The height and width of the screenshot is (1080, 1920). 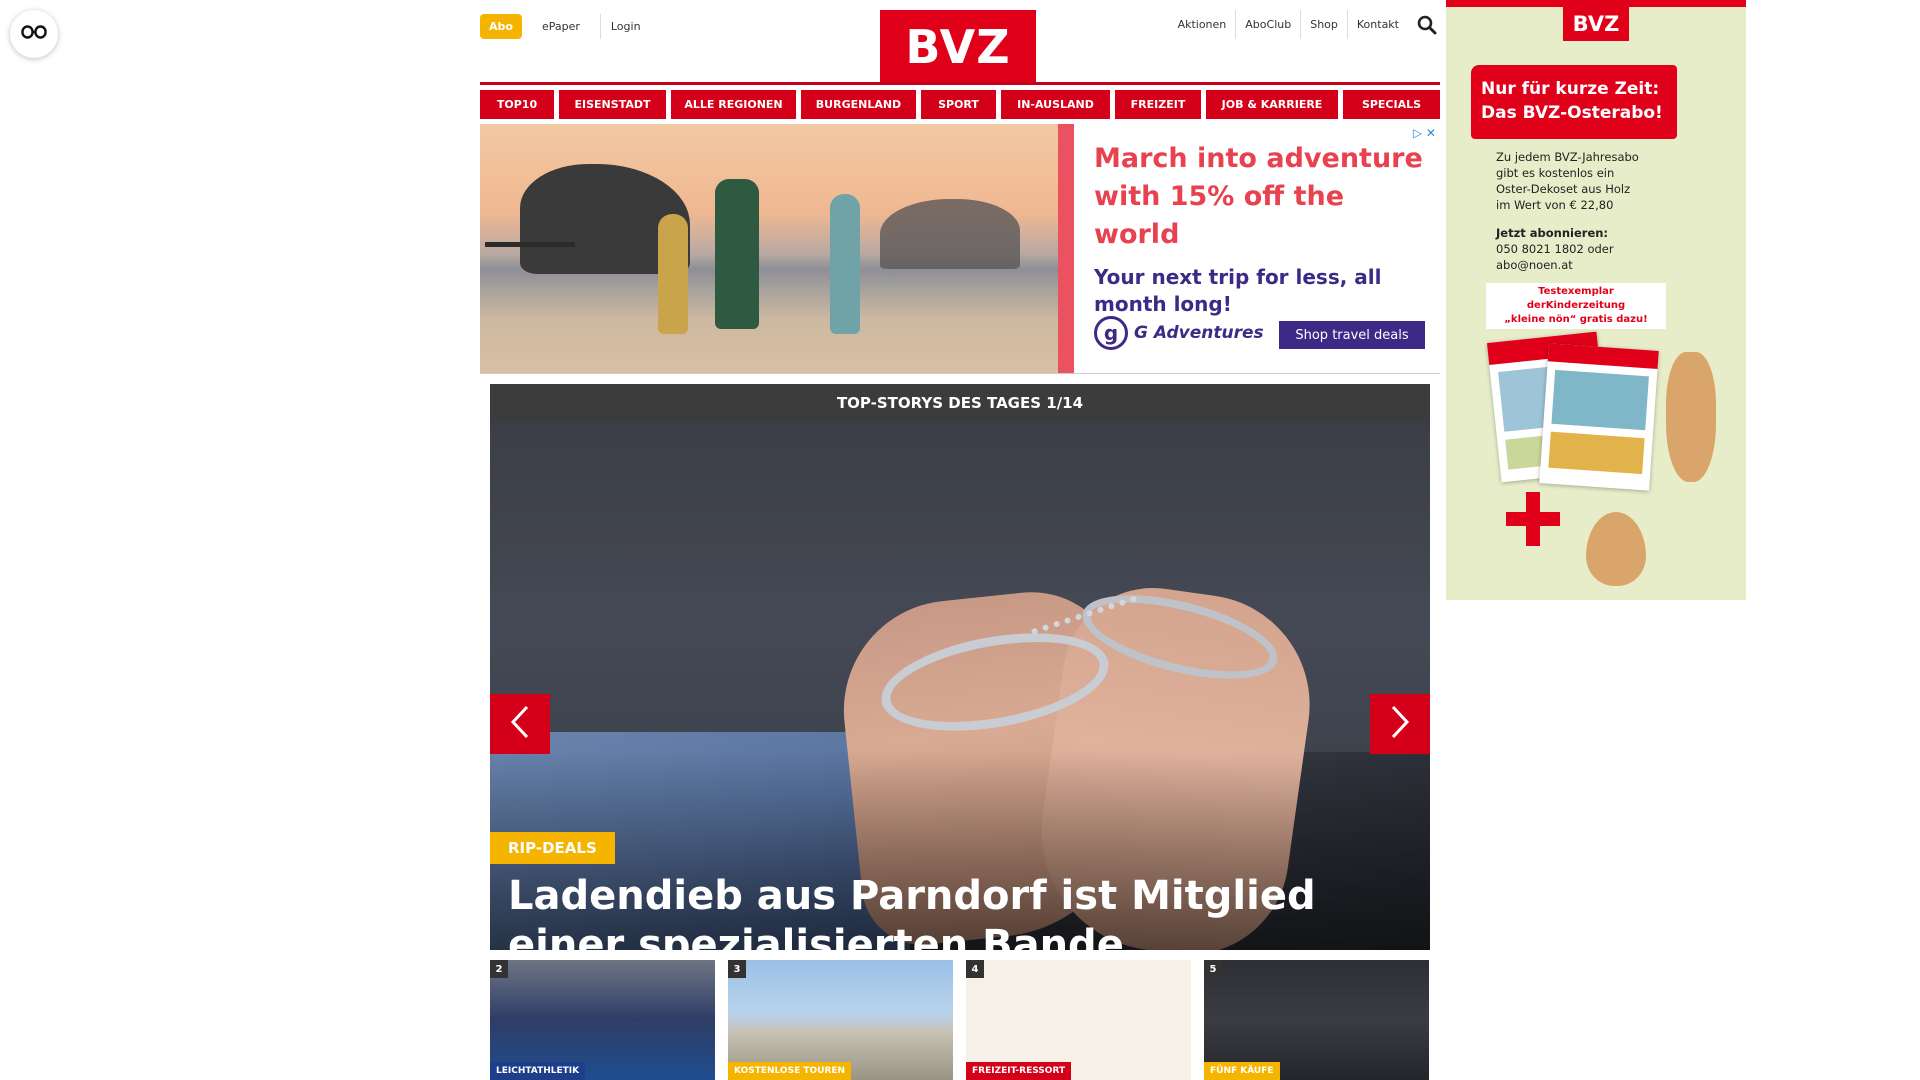 What do you see at coordinates (1596, 24) in the screenshot?
I see `side-ad-logo: BVZ` at bounding box center [1596, 24].